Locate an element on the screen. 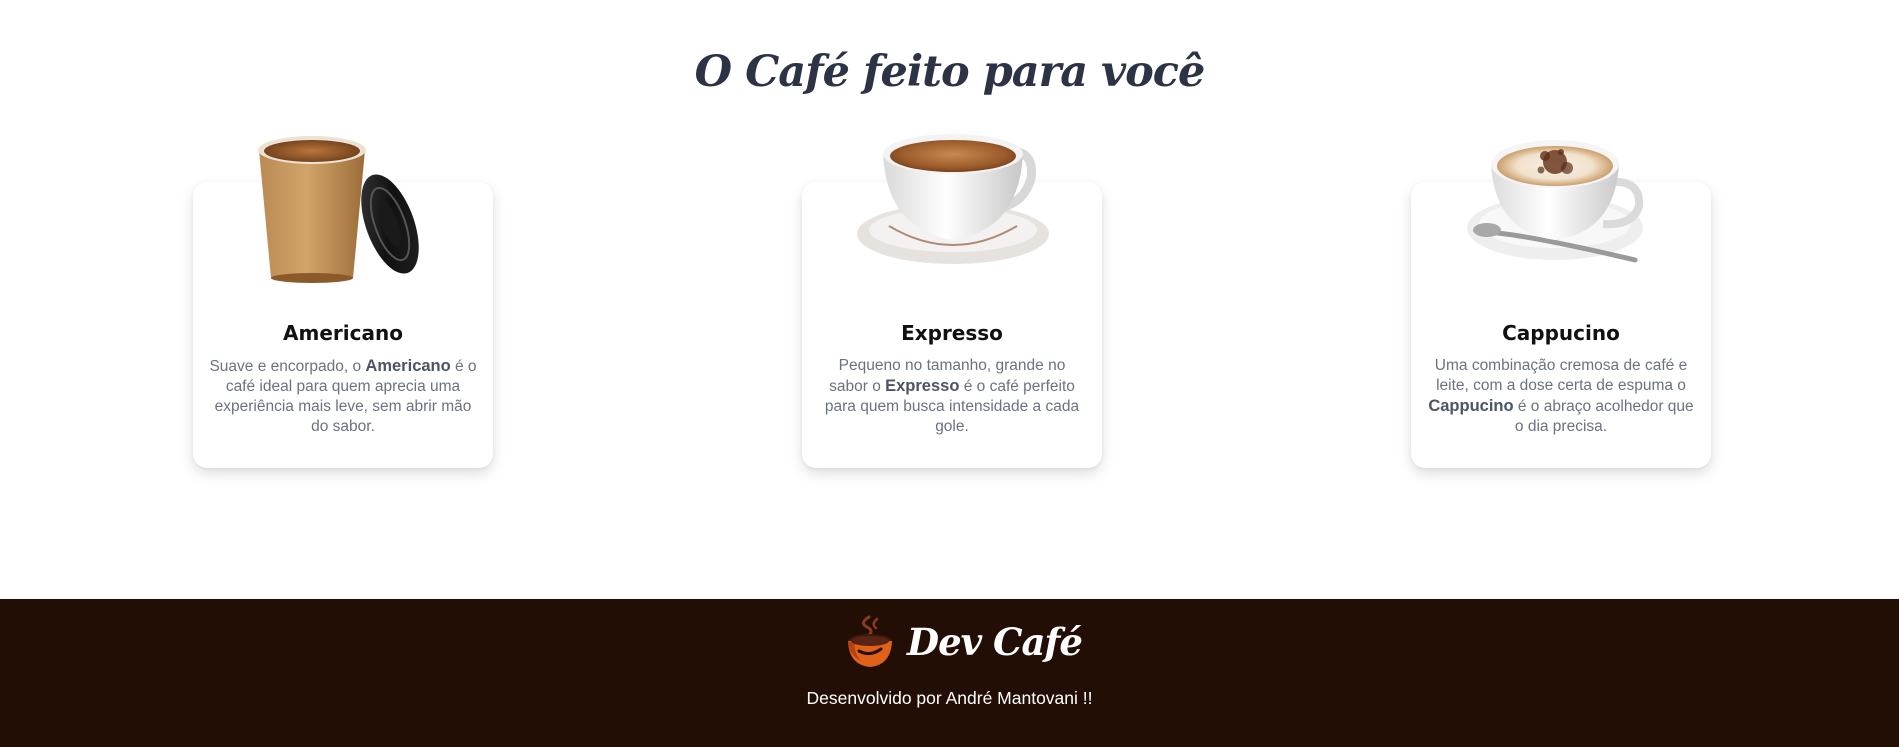  footer-brand: Dev Café is located at coordinates (964, 642).